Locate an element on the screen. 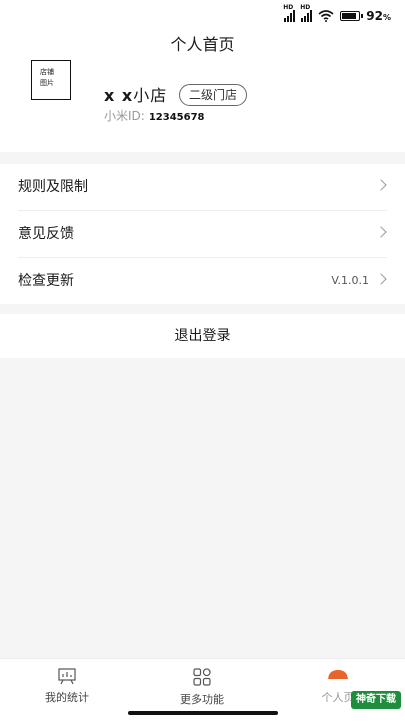 Image resolution: width=405 pixels, height=721 pixels. menu-item-label: 意见反馈 is located at coordinates (46, 234).